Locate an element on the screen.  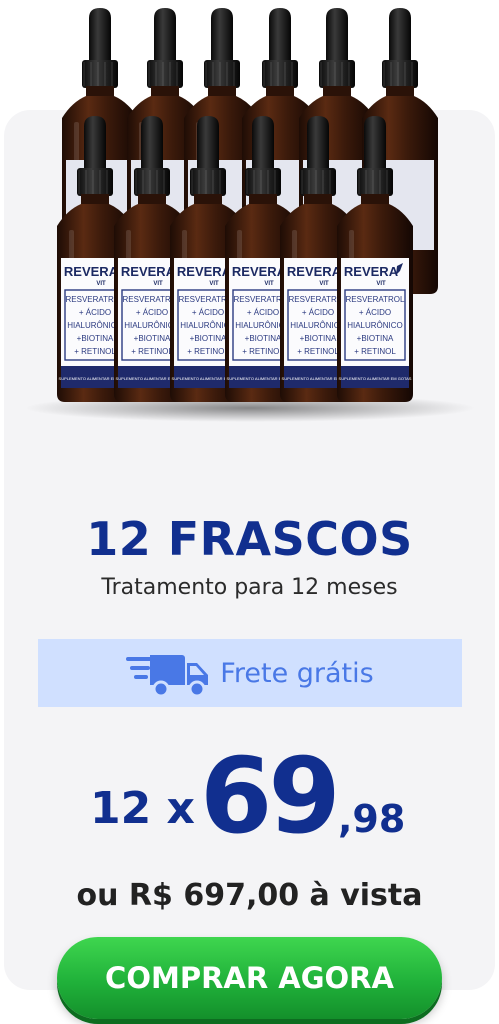
price-block: 12 x 69 ,98 is located at coordinates (249, 796).